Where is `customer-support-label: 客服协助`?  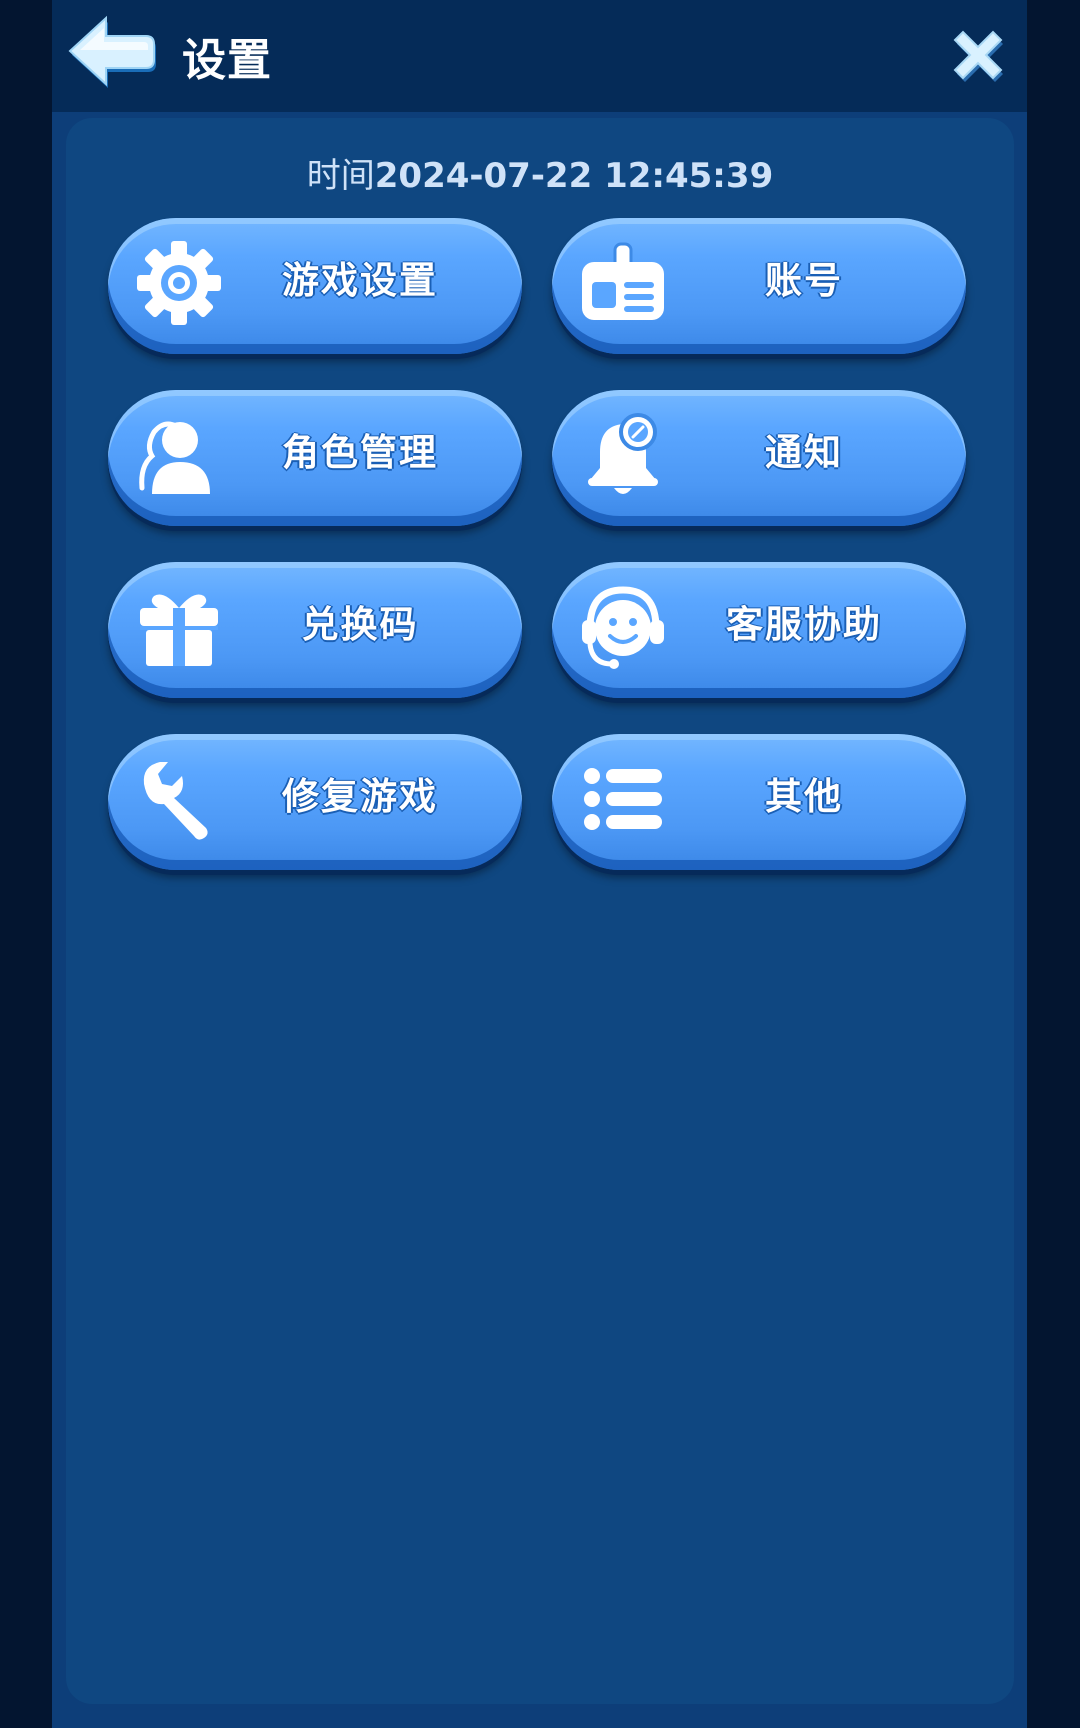
customer-support-label: 客服协助 is located at coordinates (804, 624).